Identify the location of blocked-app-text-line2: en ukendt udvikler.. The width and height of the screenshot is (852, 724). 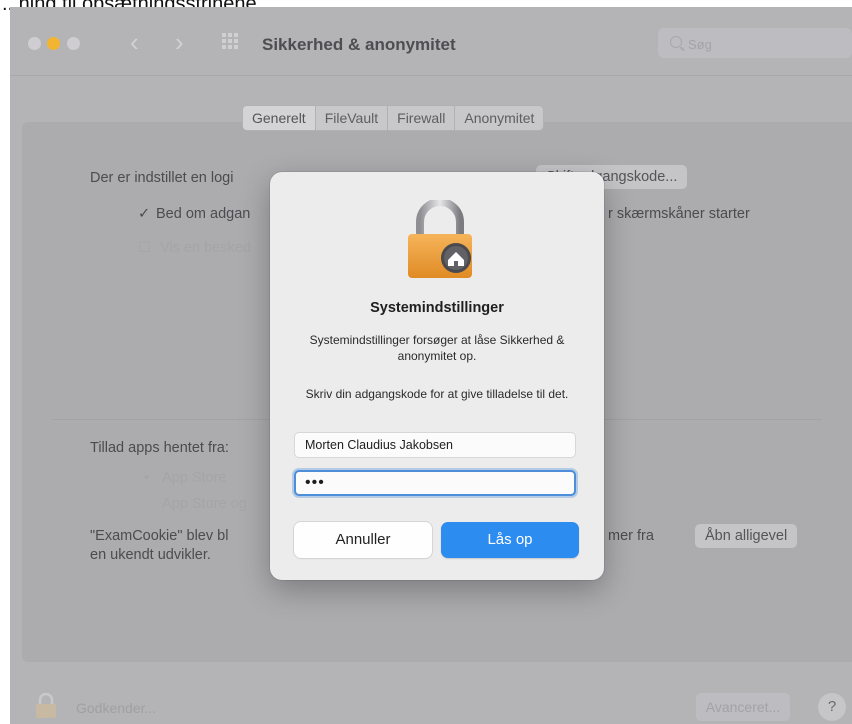
(150, 555).